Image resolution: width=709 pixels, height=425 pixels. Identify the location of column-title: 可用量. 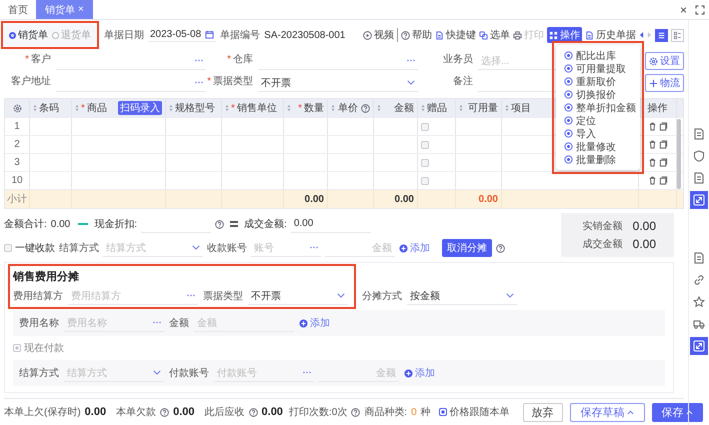
(483, 108).